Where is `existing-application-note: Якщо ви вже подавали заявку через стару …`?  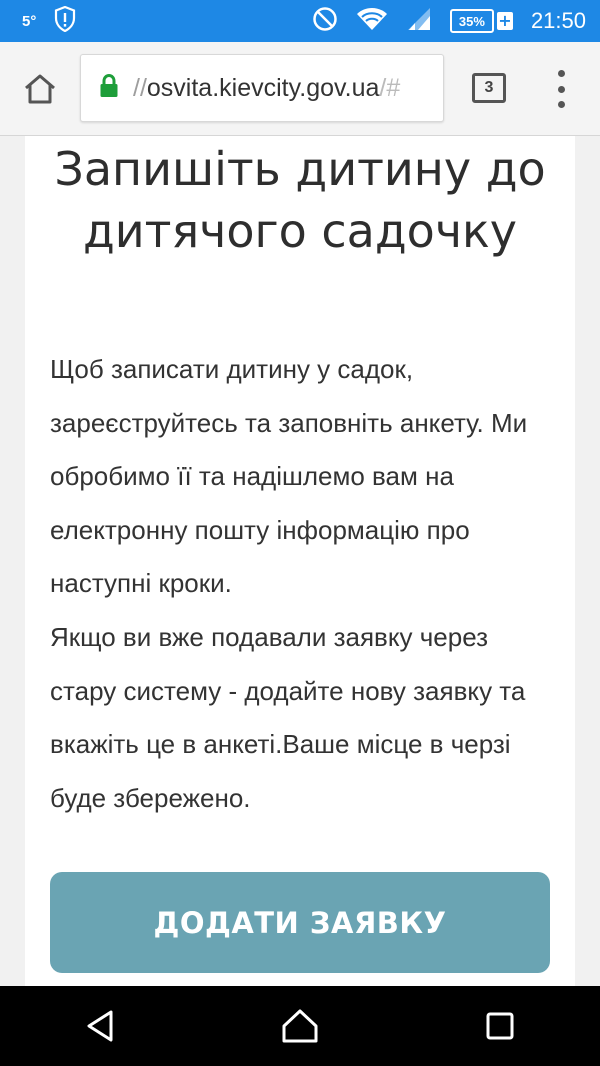 existing-application-note: Якщо ви вже подавали заявку через стару … is located at coordinates (288, 717).